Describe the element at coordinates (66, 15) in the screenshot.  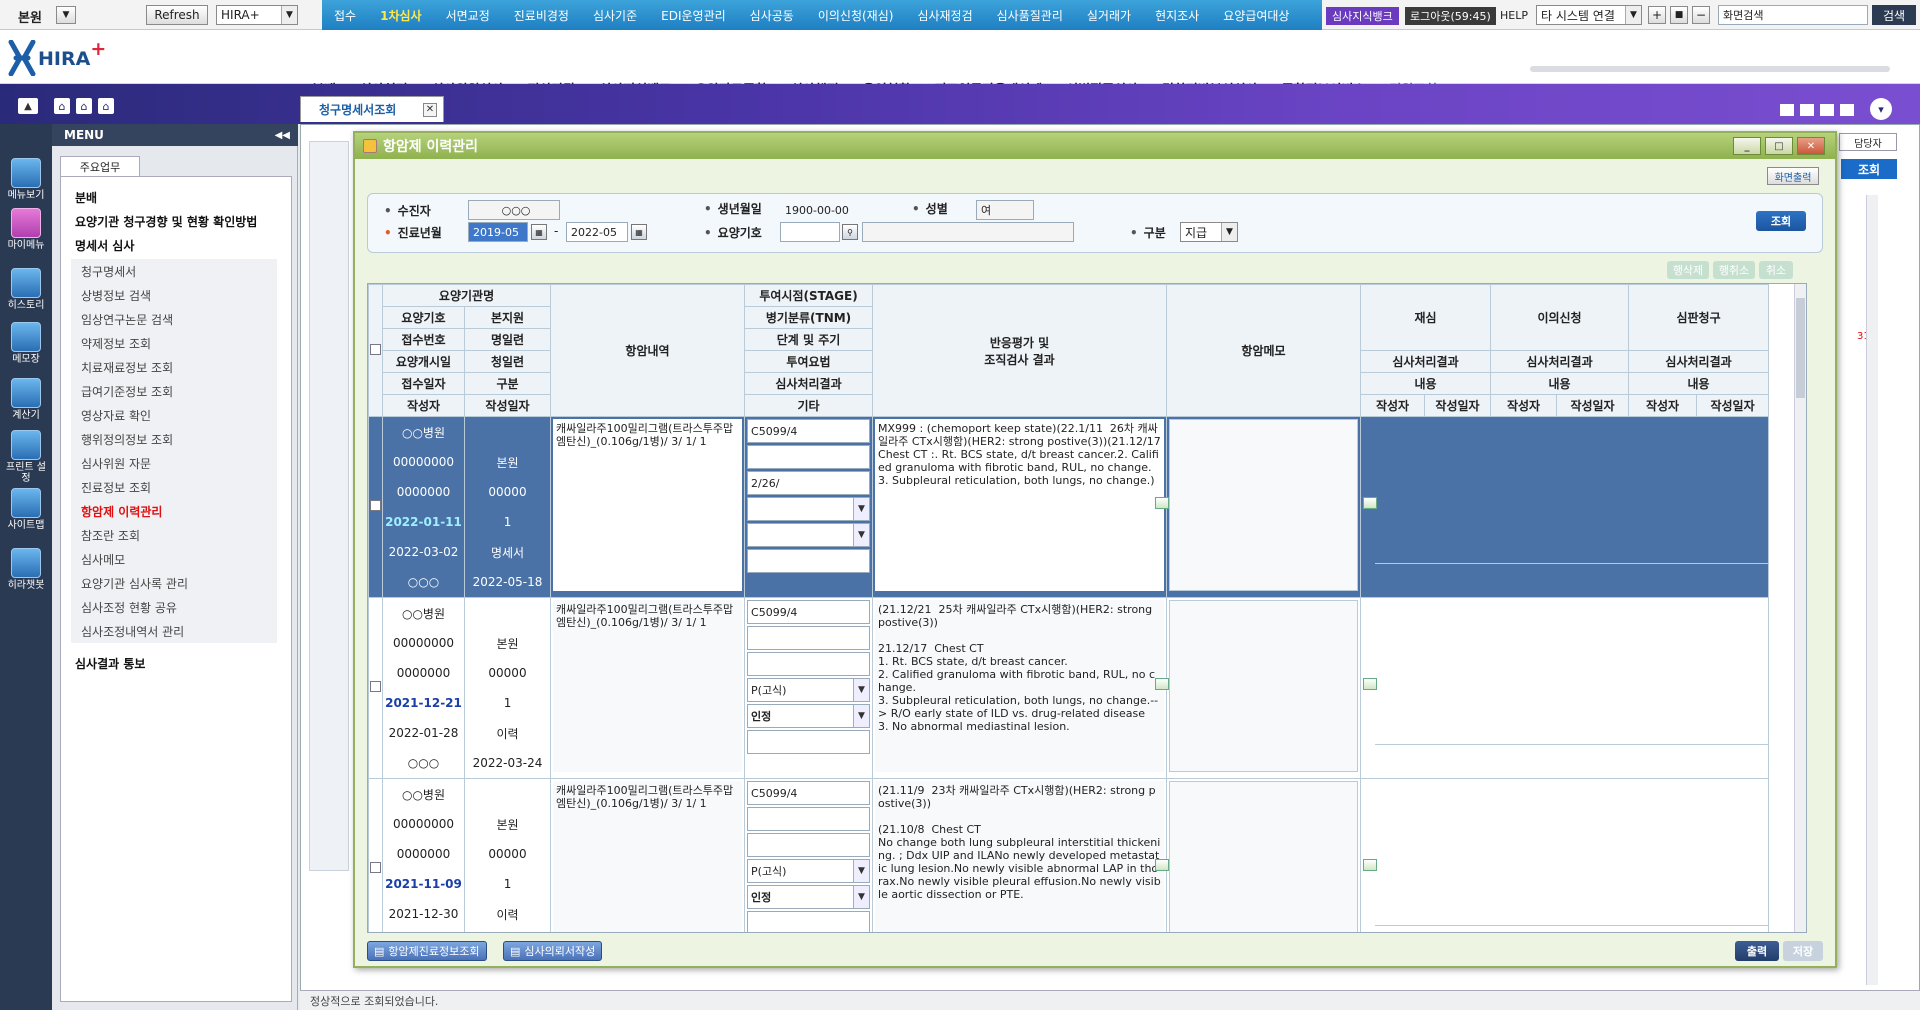
I see `site-dropdown-button: ▼` at that location.